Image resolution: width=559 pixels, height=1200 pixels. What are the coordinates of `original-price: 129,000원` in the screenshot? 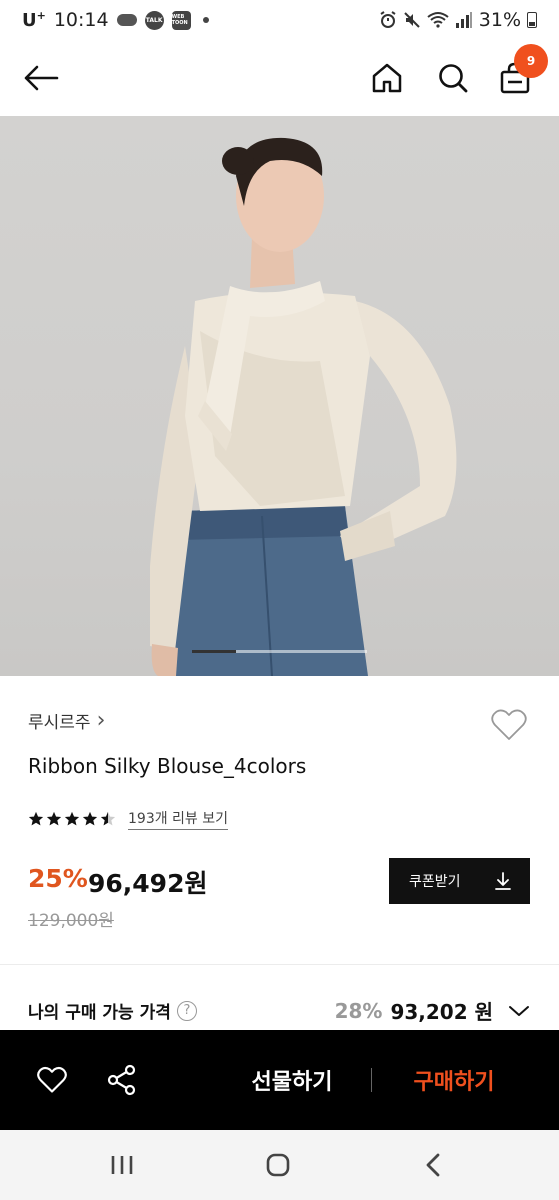 It's located at (71, 921).